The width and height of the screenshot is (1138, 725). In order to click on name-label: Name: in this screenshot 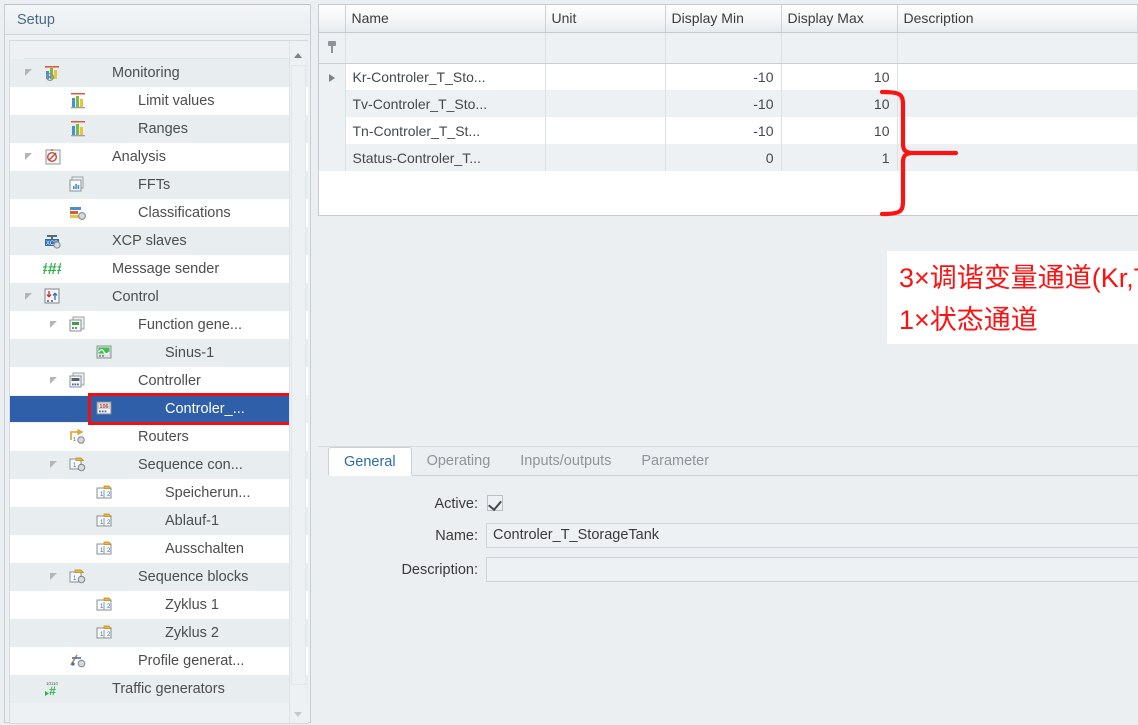, I will do `click(456, 536)`.